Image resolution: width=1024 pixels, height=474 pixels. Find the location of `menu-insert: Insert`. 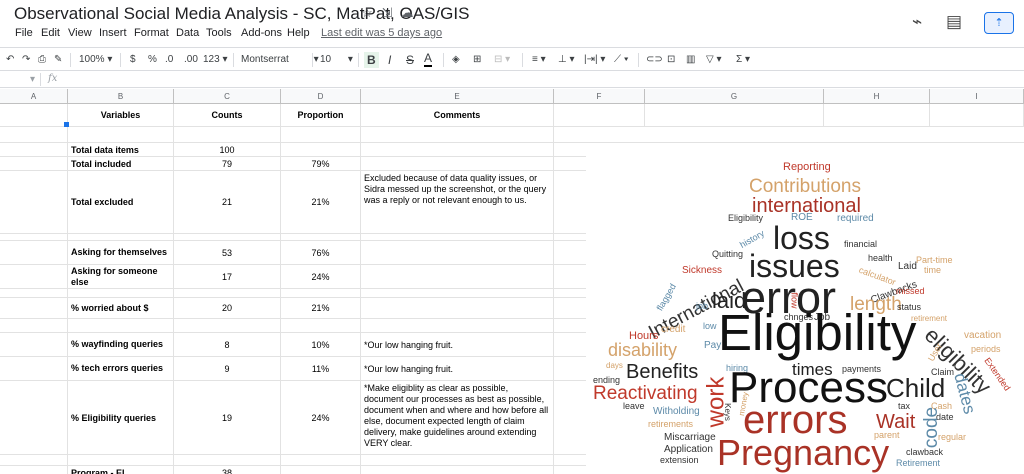

menu-insert: Insert is located at coordinates (113, 33).